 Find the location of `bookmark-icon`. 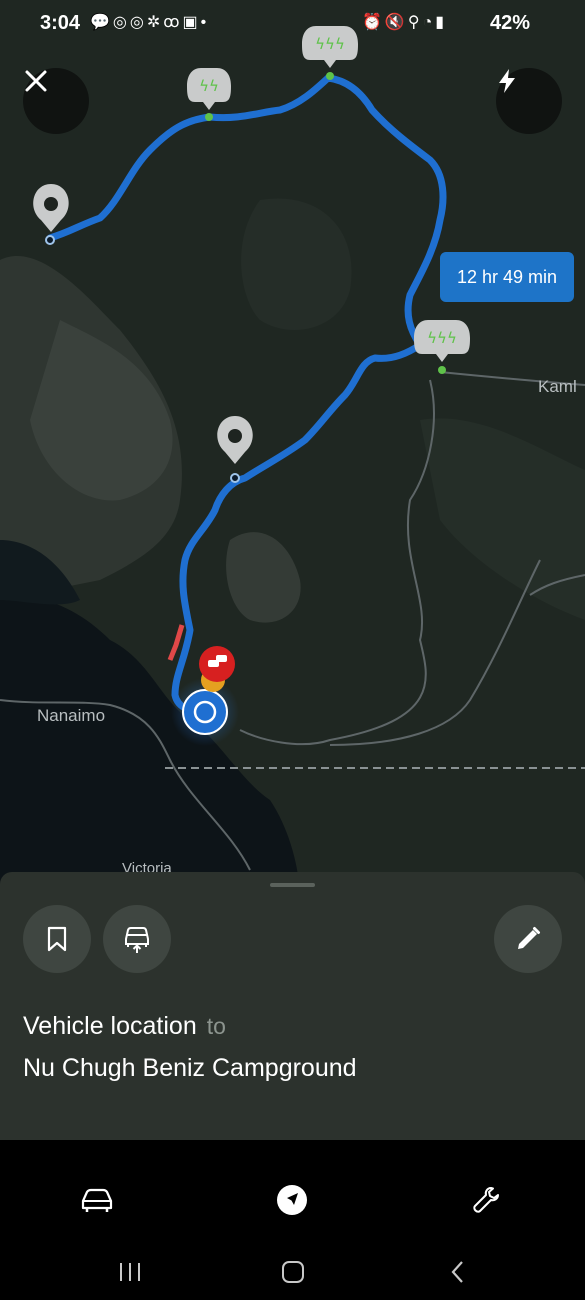

bookmark-icon is located at coordinates (57, 939).